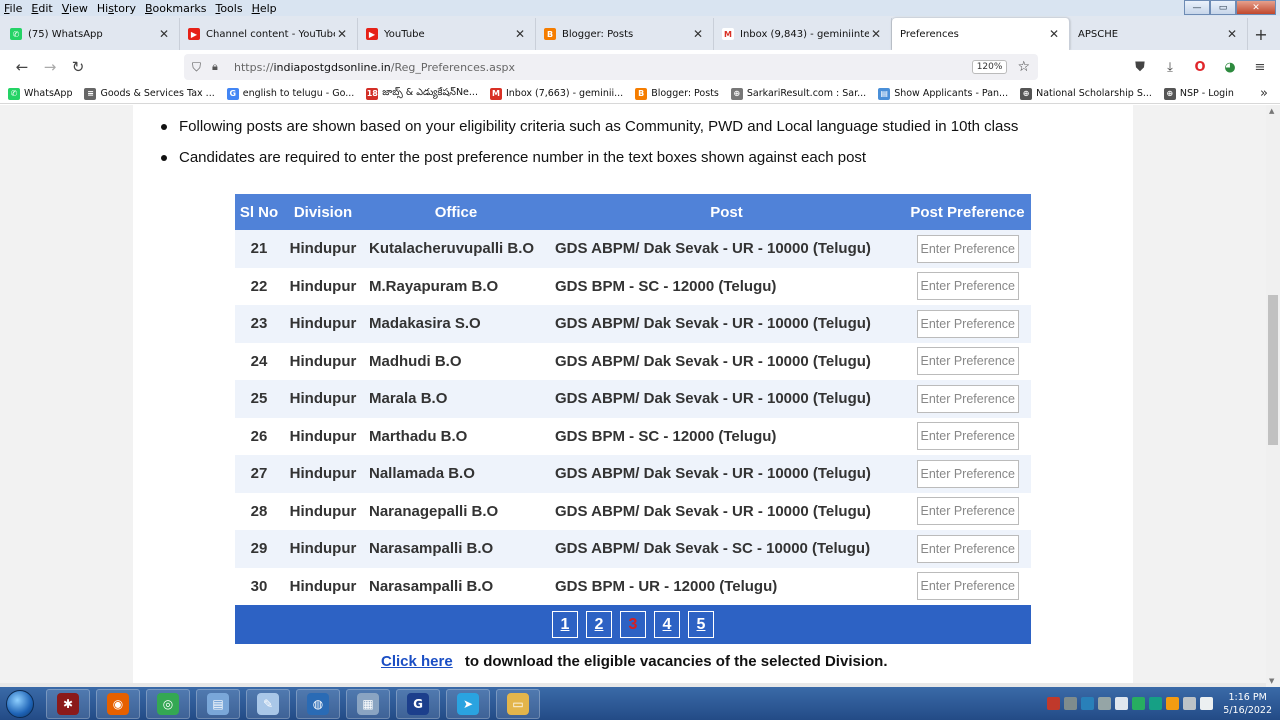 The width and height of the screenshot is (1280, 720). Describe the element at coordinates (1271, 111) in the screenshot. I see `scroll-up-icon: ▲` at that location.